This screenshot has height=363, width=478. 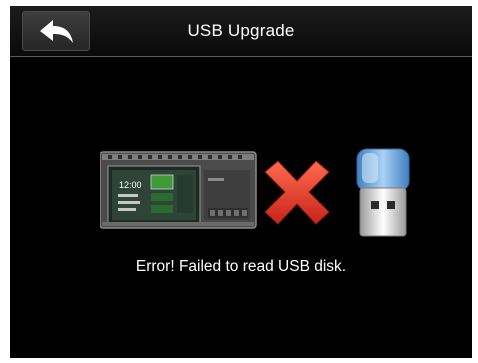 I want to click on svg-text: 12:00, so click(x=130, y=185).